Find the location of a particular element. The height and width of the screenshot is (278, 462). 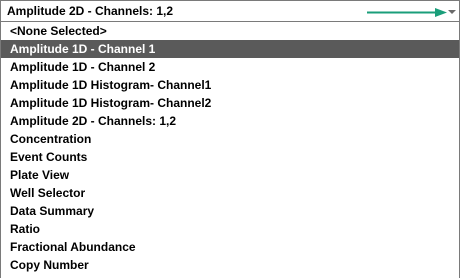

option-amplitude-1d-histogram-channel2: Amplitude 1D Histogram- Channel2 is located at coordinates (230, 103).